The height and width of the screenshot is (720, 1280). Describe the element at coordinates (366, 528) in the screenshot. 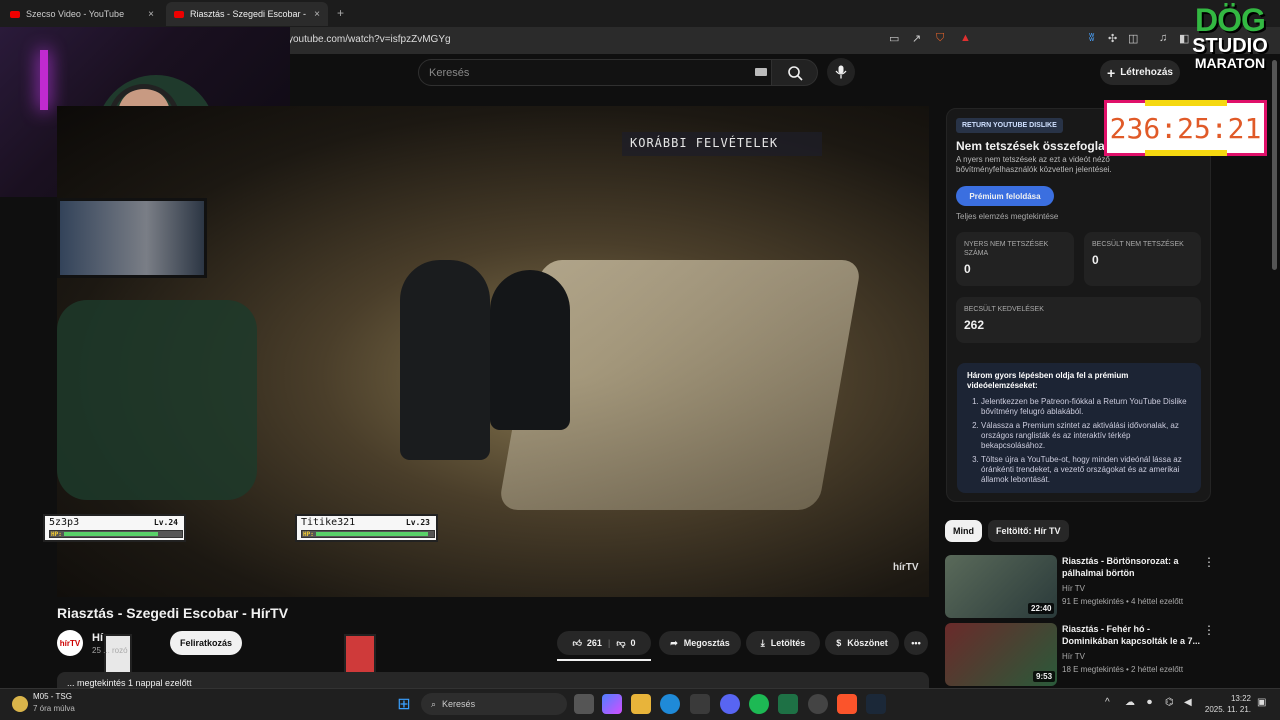

I see `game-overlay-player-2: Titike321 Lv.23 HP:` at that location.